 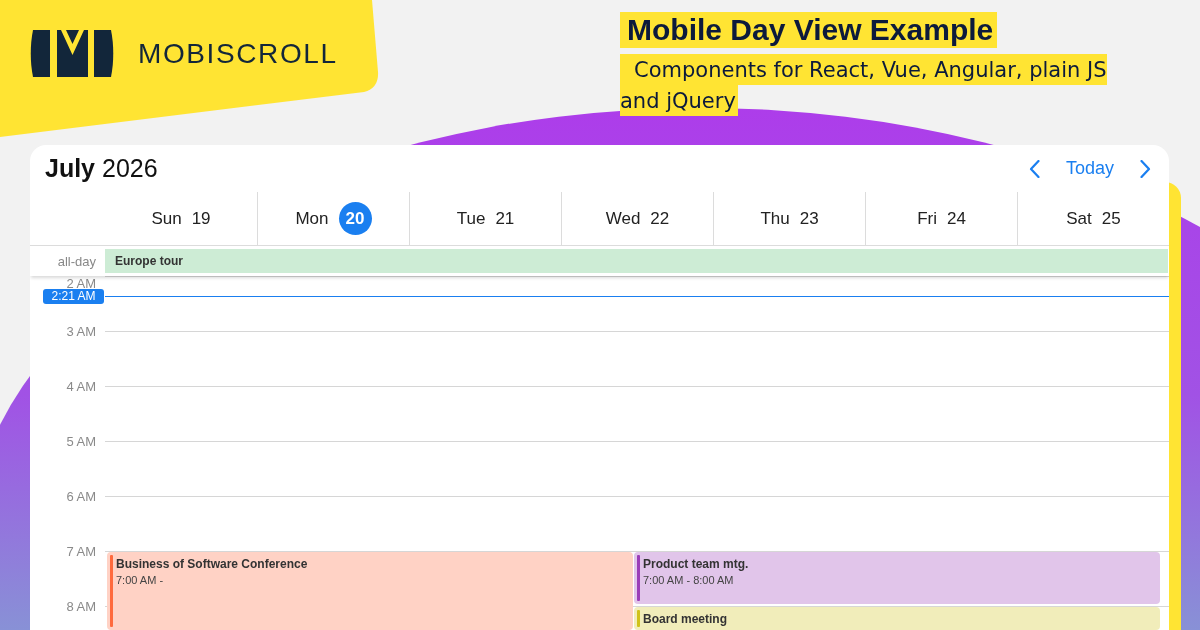 What do you see at coordinates (81, 386) in the screenshot?
I see `hour-label: 4 AM` at bounding box center [81, 386].